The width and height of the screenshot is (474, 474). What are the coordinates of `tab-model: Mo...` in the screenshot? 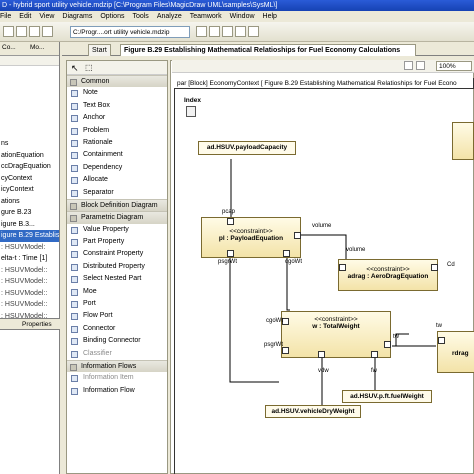 It's located at (37, 47).